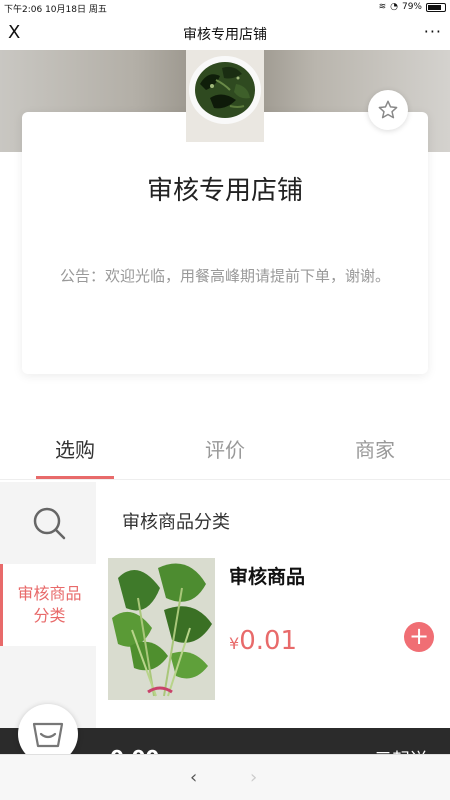 The height and width of the screenshot is (800, 450). I want to click on plus-icon: +, so click(419, 636).